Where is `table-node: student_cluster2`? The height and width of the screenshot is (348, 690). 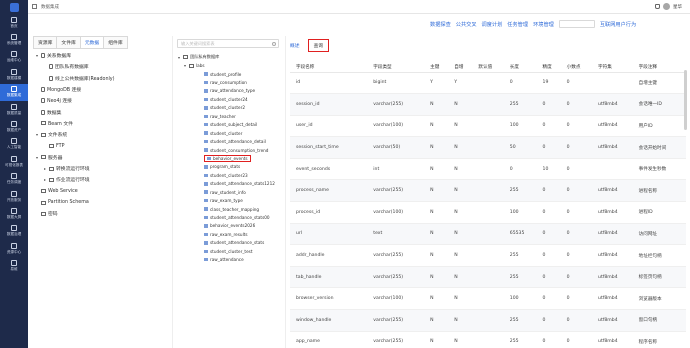
table-node: student_cluster2 is located at coordinates (228, 108).